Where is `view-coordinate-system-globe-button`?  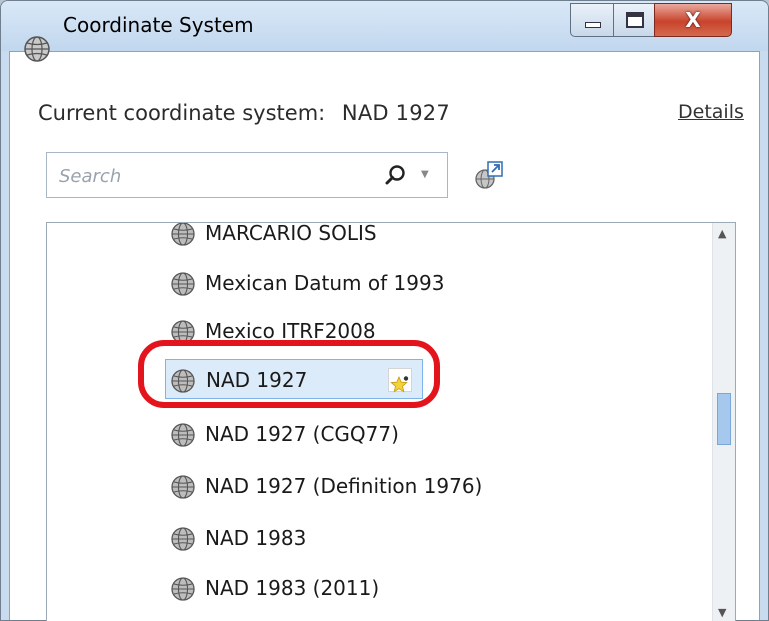
view-coordinate-system-globe-button is located at coordinates (489, 175).